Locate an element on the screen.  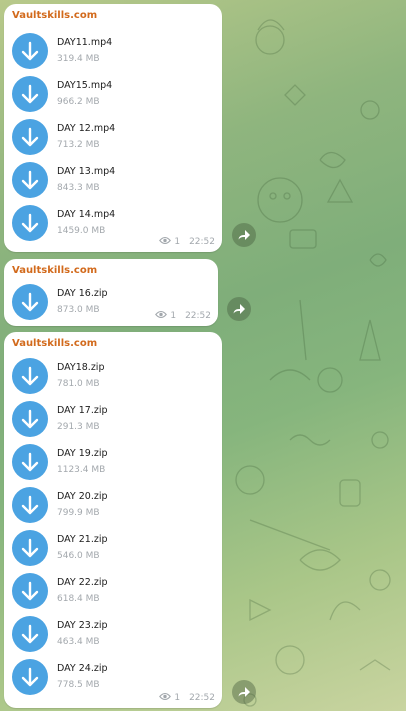
file-size: 546.0 MB is located at coordinates (78, 556).